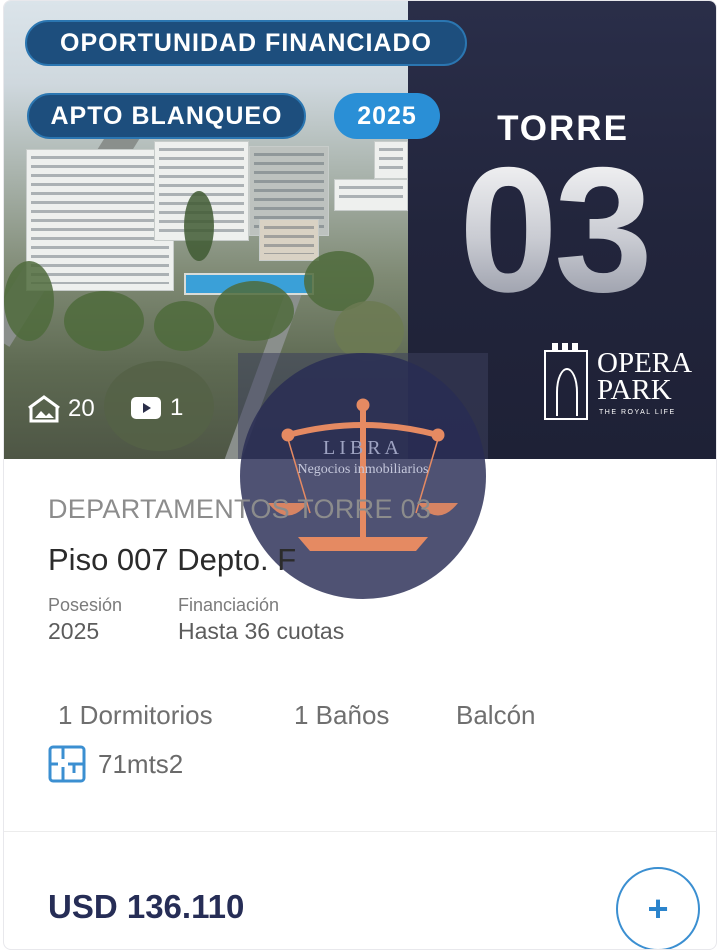 The height and width of the screenshot is (950, 717). Describe the element at coordinates (85, 605) in the screenshot. I see `possession-label: Posesión` at that location.